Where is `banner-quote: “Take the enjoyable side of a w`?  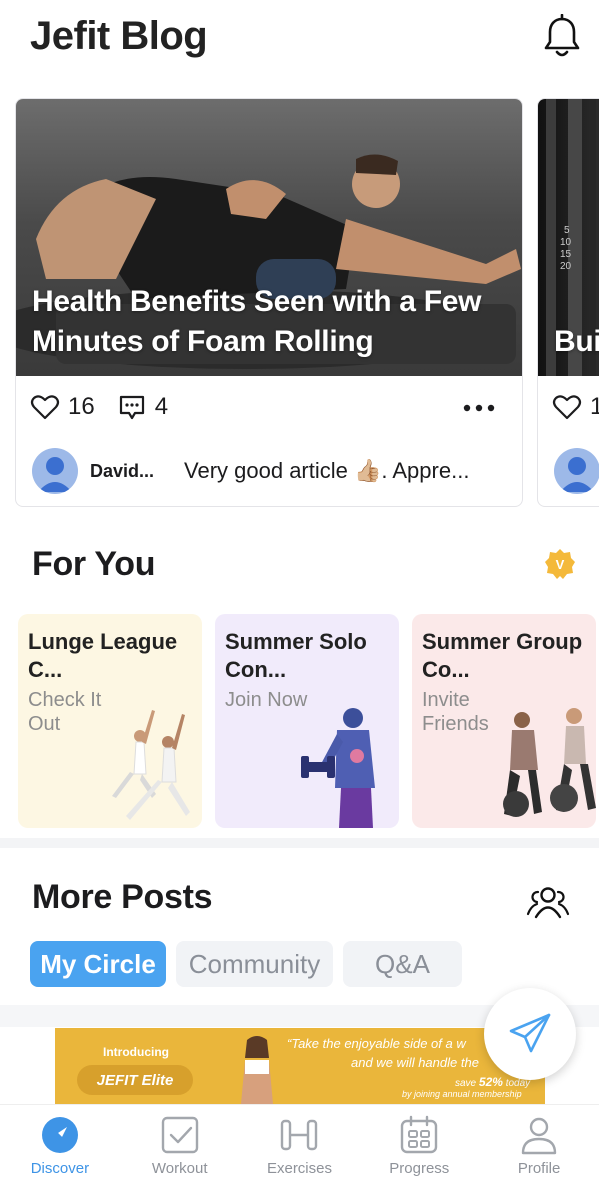
banner-quote: “Take the enjoyable side of a w is located at coordinates (376, 1043).